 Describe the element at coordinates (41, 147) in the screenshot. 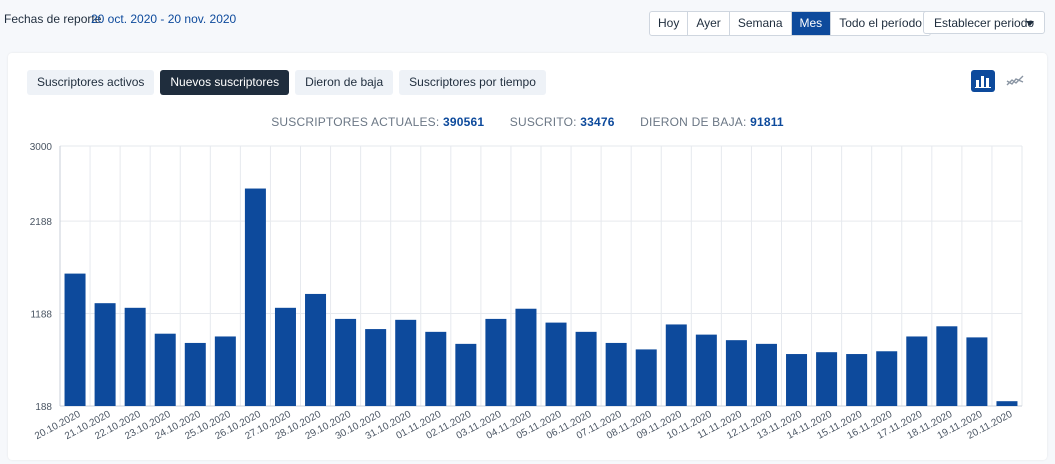

I see `y-tick-label: 3000` at that location.